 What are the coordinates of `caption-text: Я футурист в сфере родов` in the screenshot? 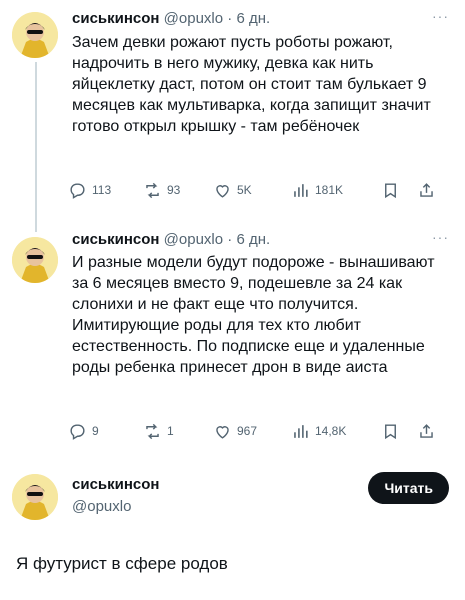 It's located at (122, 563).